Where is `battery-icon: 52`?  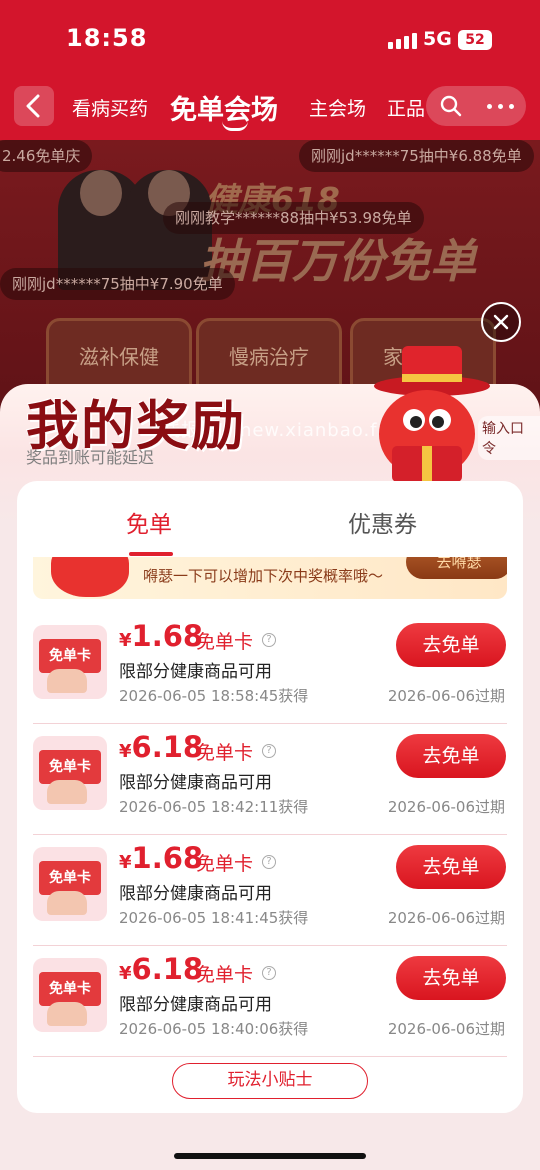
battery-icon: 52 is located at coordinates (475, 40).